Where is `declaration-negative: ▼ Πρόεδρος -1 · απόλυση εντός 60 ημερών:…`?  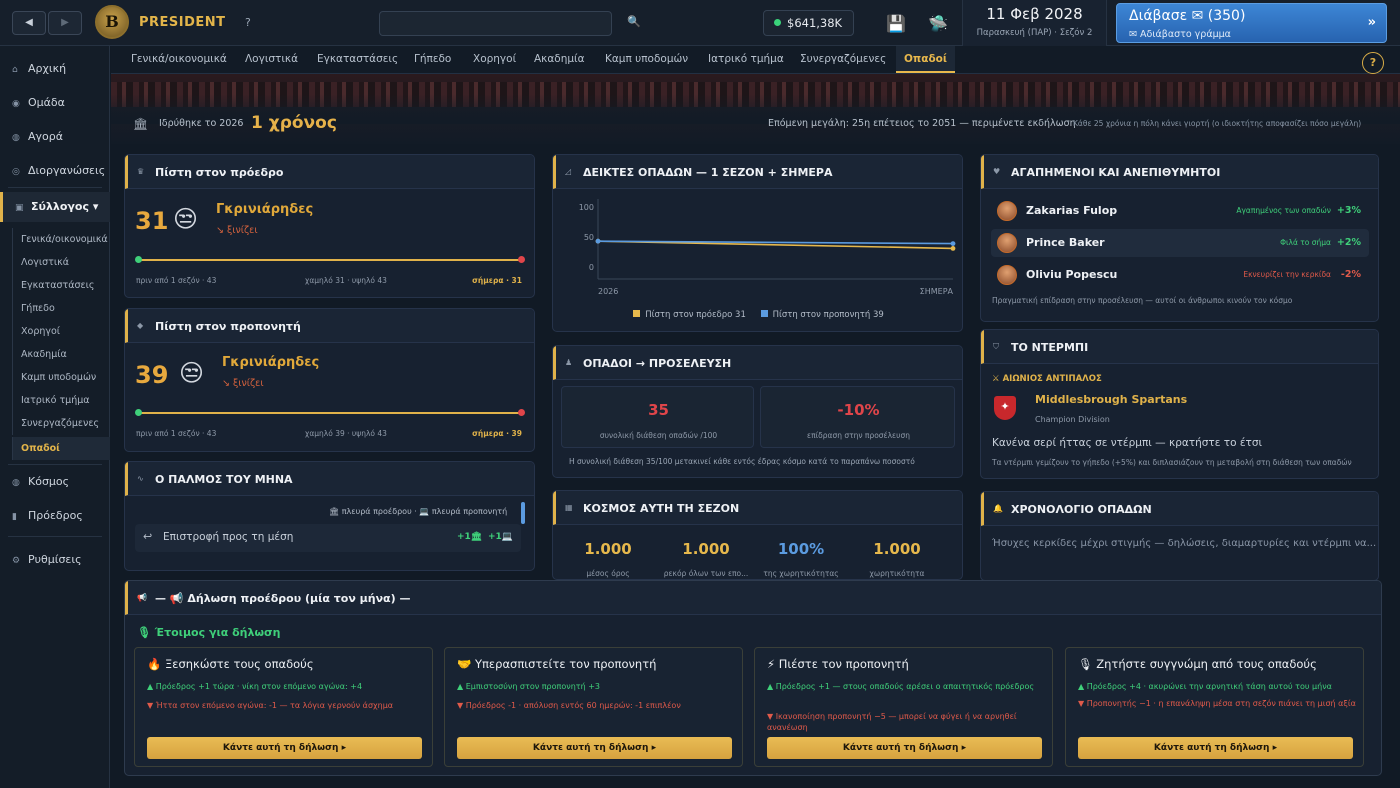 declaration-negative: ▼ Πρόεδρος -1 · απόλυση εντός 60 ημερών:… is located at coordinates (569, 705).